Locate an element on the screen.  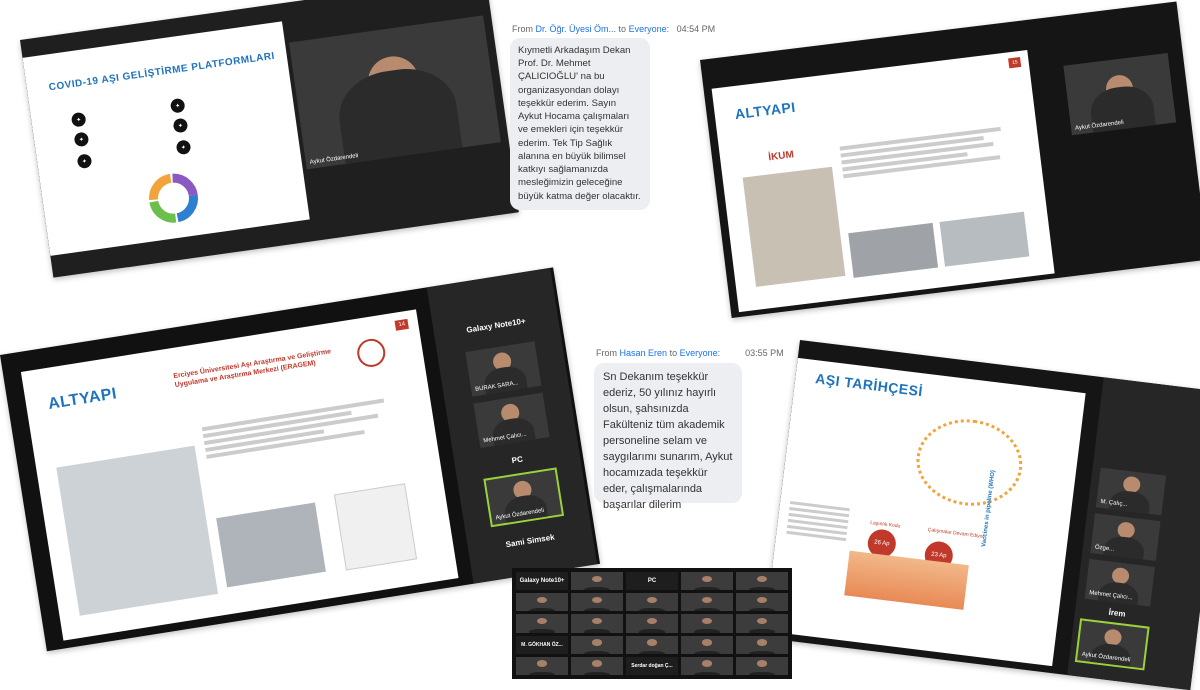
chat1-time: 04:54 PM is located at coordinates (696, 29).